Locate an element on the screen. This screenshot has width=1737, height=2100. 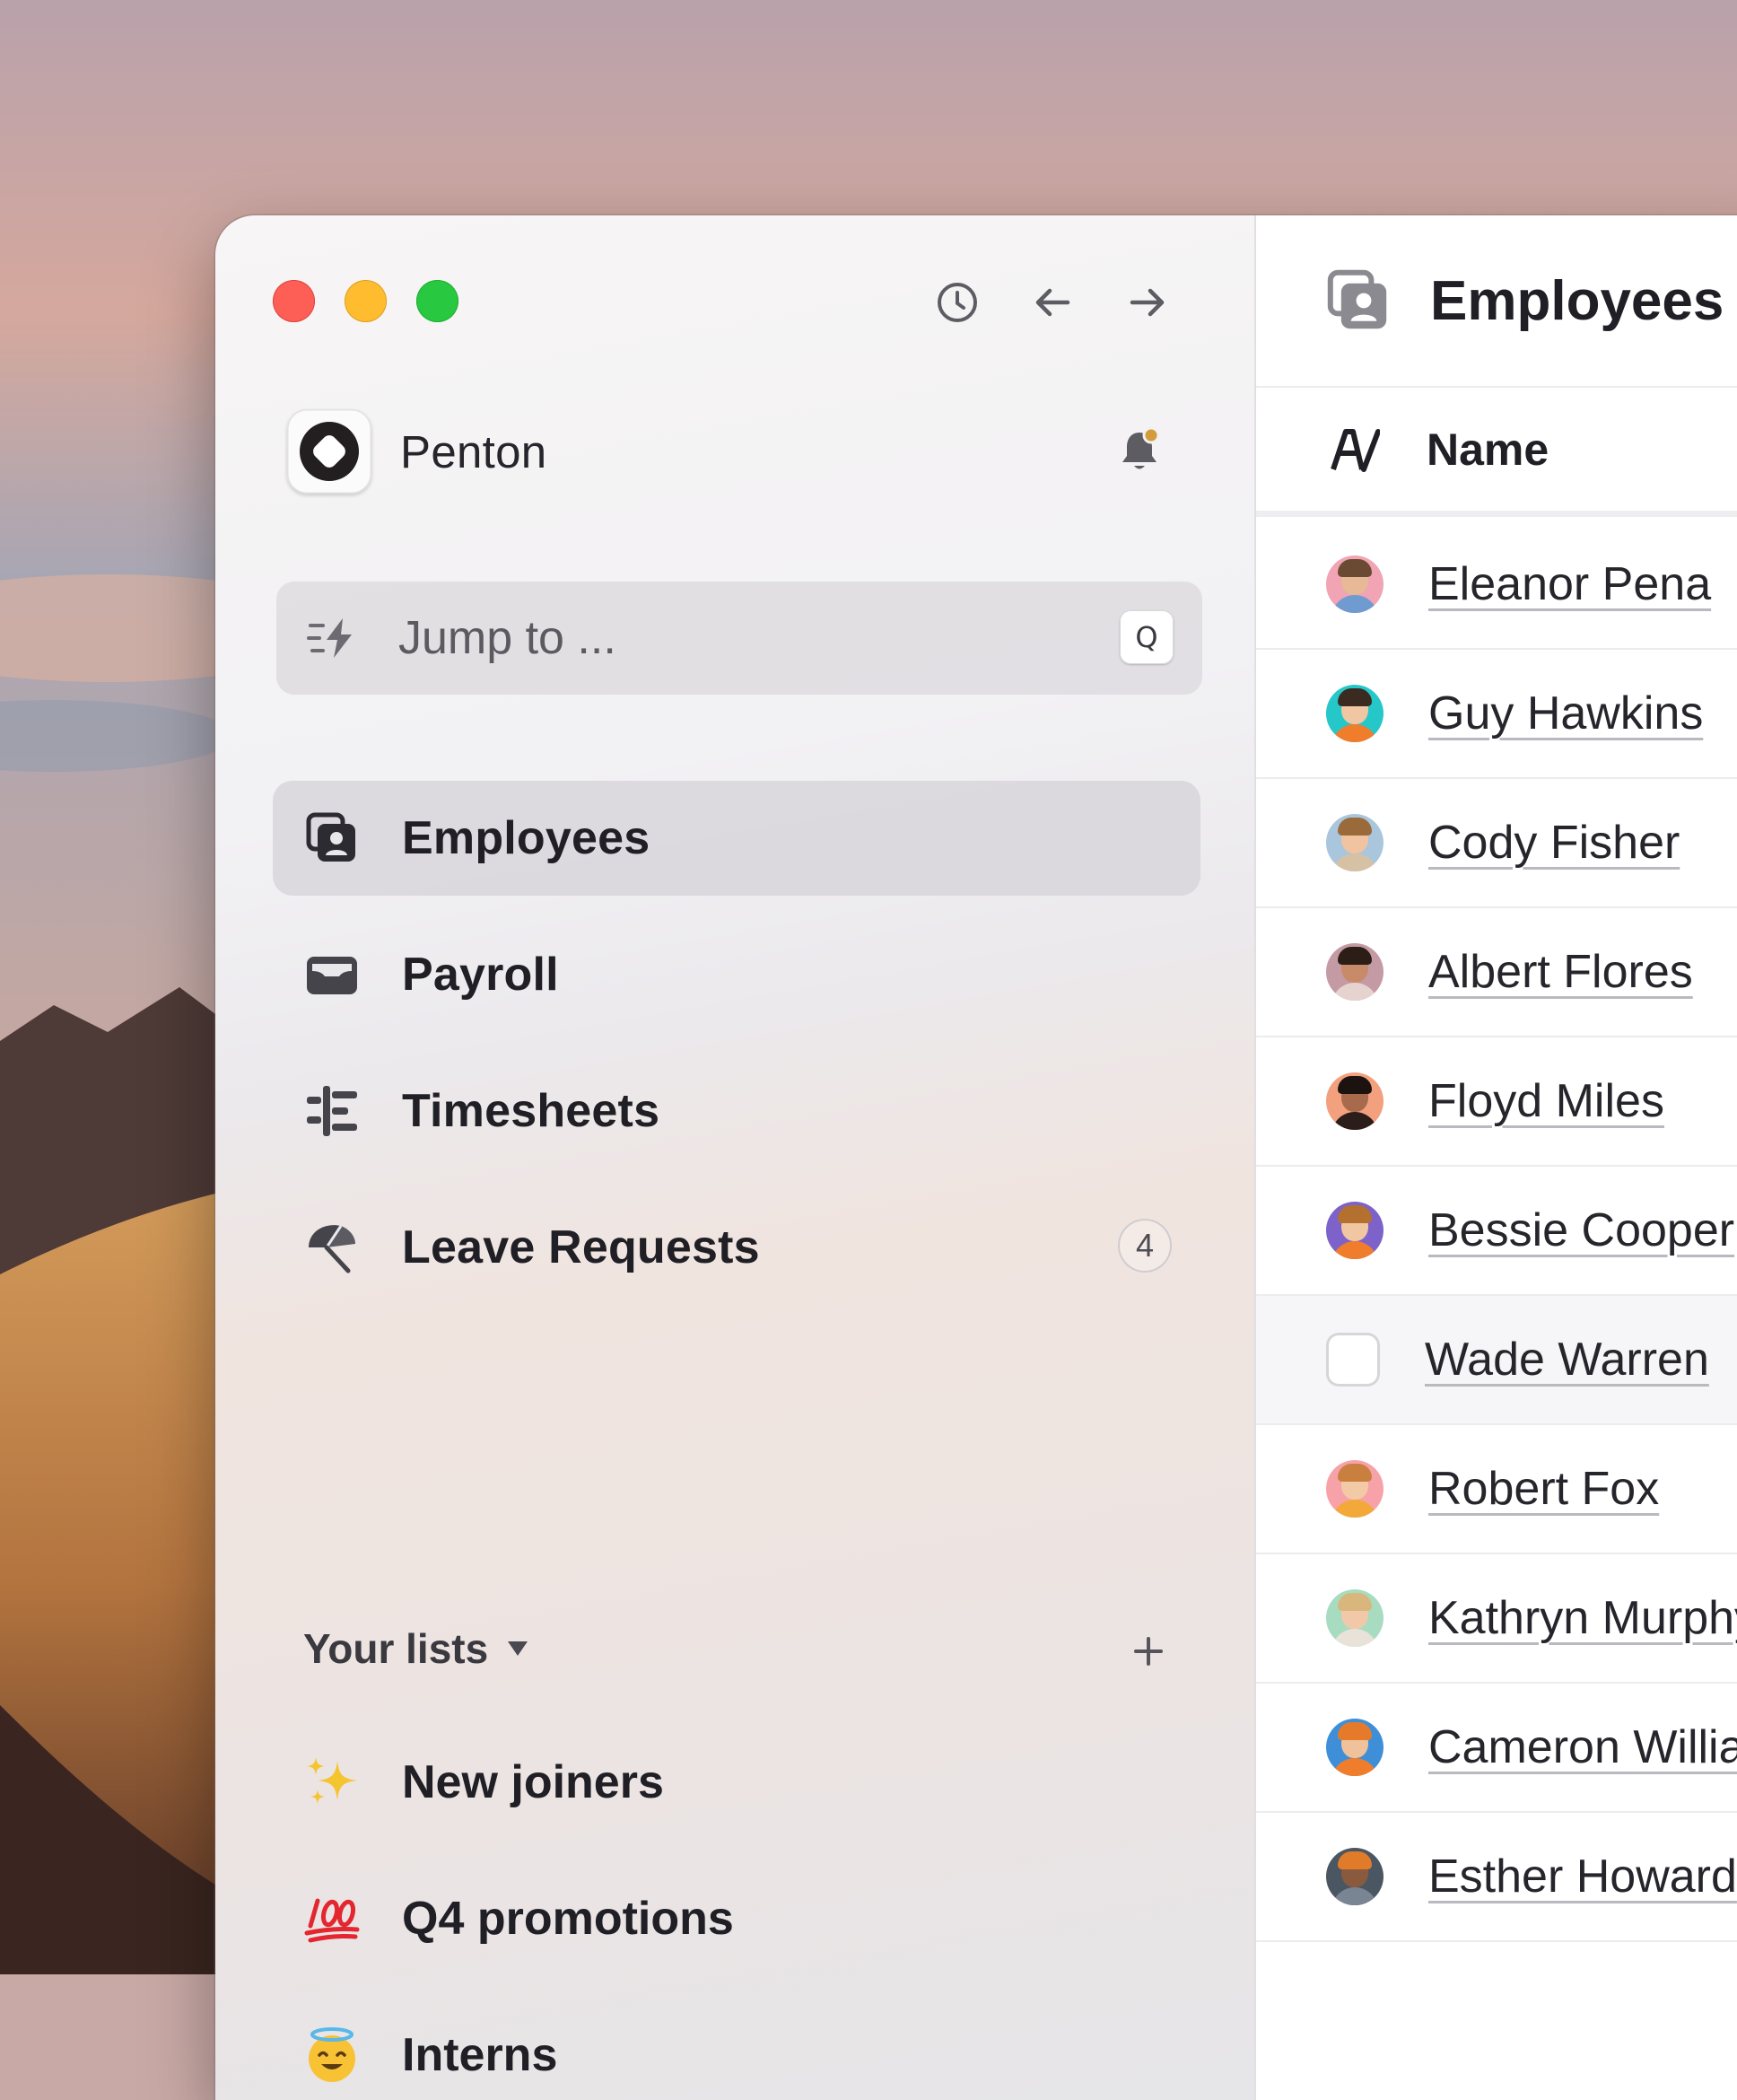
employee-name-link: Wade Warren is located at coordinates (1567, 1360).